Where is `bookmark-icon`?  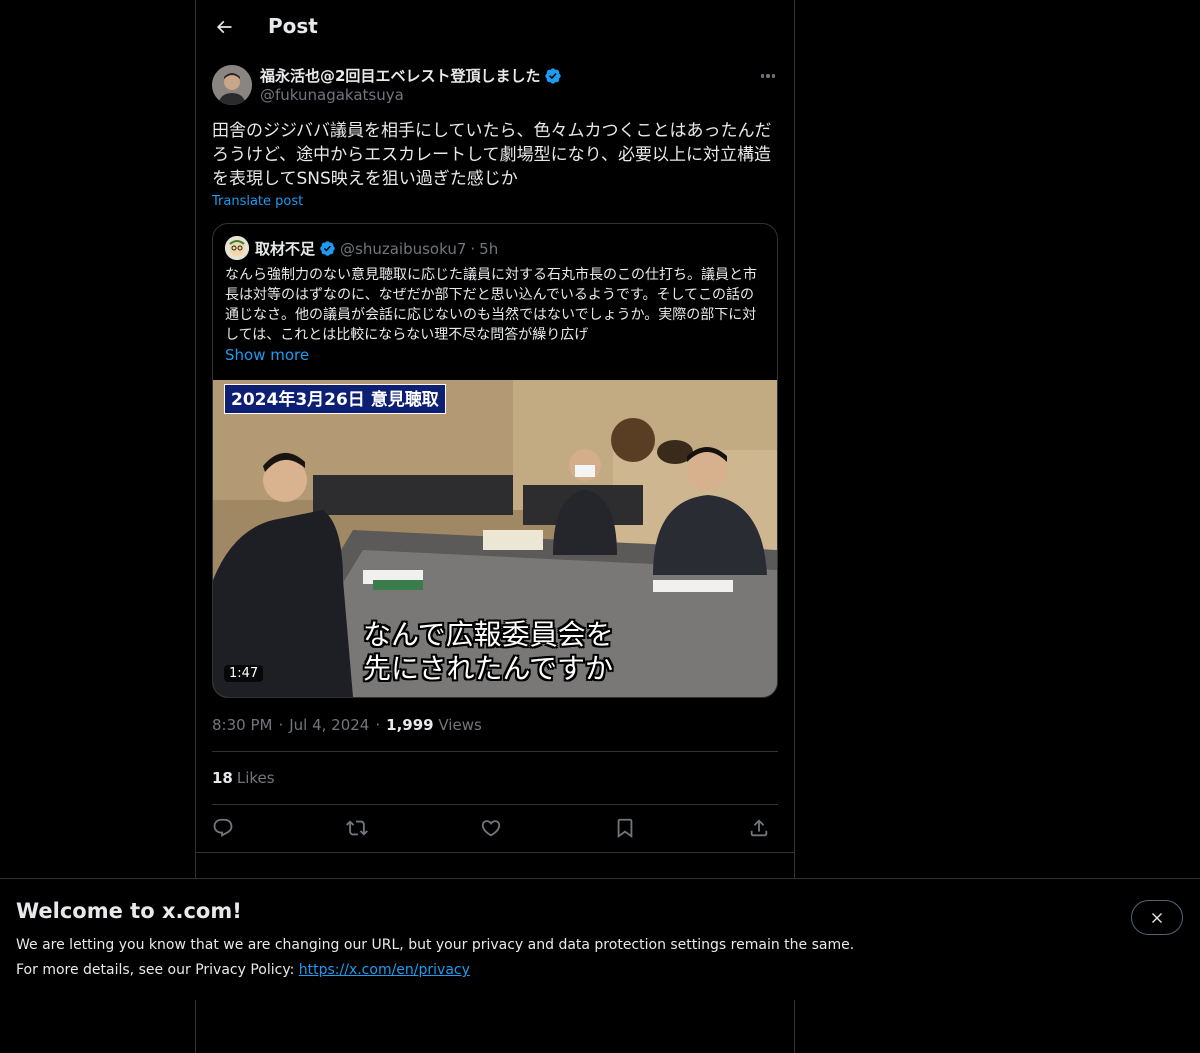 bookmark-icon is located at coordinates (625, 828).